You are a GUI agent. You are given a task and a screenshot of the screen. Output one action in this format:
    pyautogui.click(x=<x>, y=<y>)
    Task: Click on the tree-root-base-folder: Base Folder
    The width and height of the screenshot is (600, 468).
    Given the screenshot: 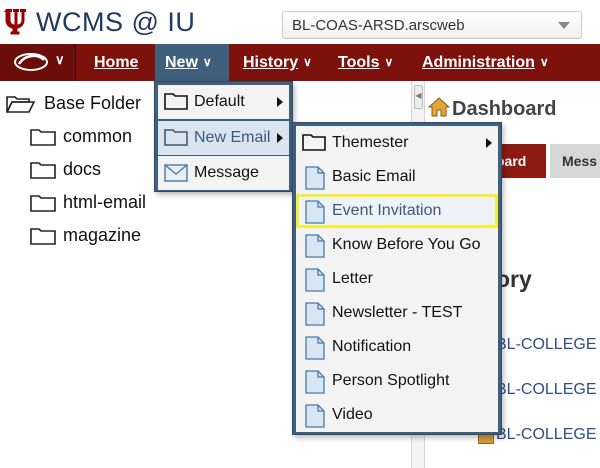 What is the action you would take?
    pyautogui.click(x=81, y=104)
    